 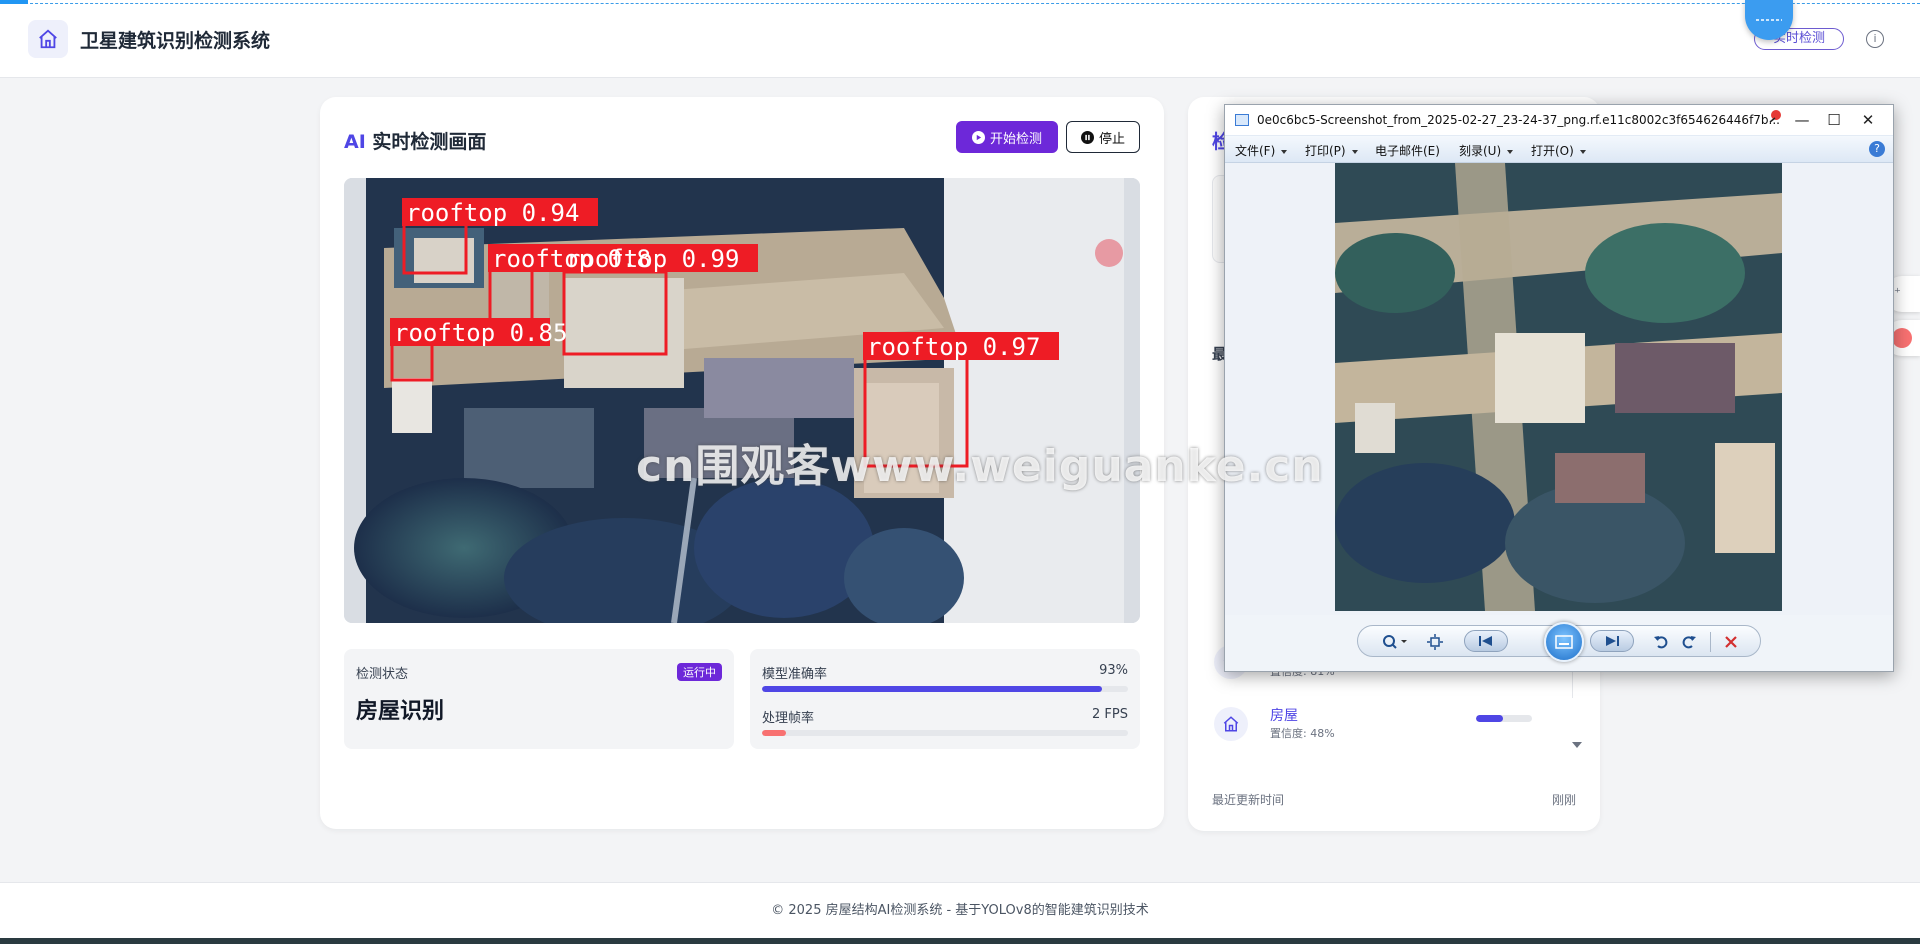 What do you see at coordinates (960, 3) in the screenshot?
I see `top-dashed-line` at bounding box center [960, 3].